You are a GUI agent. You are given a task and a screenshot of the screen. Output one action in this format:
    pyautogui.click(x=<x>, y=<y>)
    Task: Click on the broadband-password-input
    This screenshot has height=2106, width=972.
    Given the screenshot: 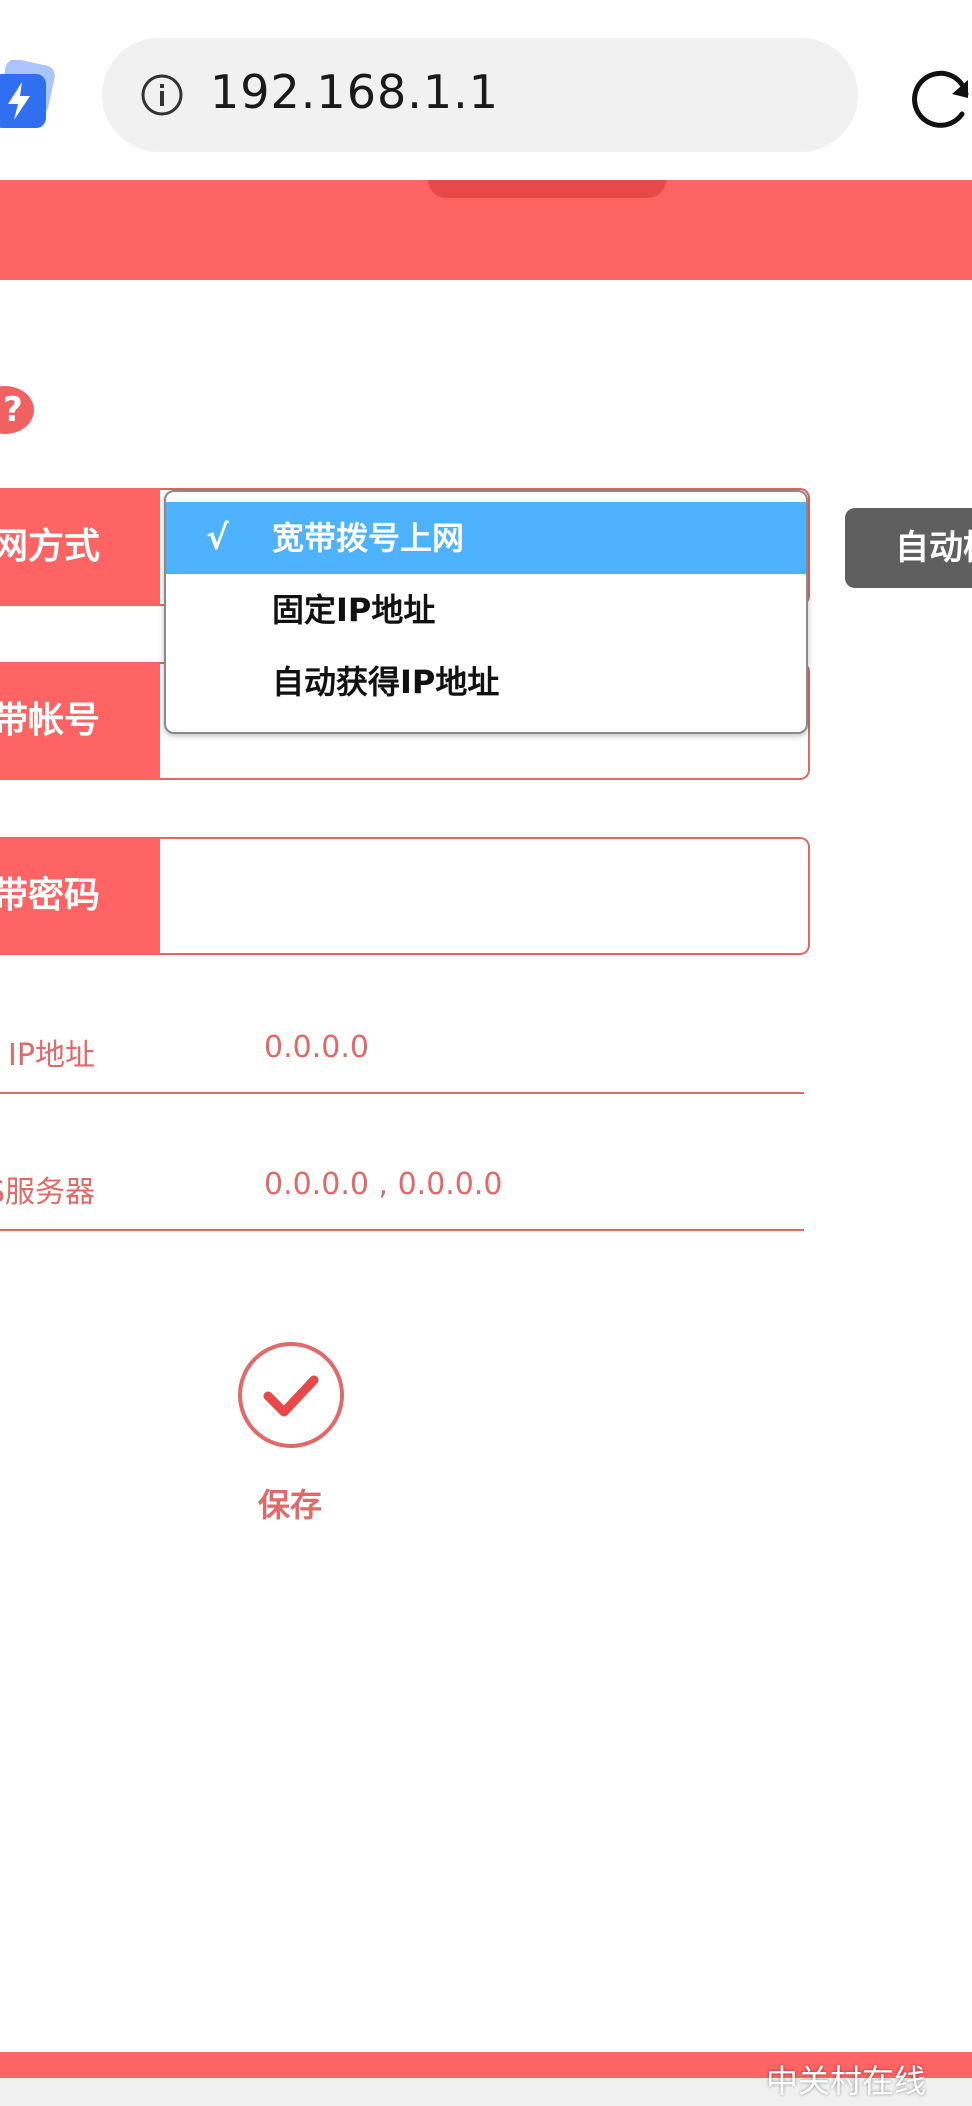 What is the action you would take?
    pyautogui.click(x=485, y=896)
    